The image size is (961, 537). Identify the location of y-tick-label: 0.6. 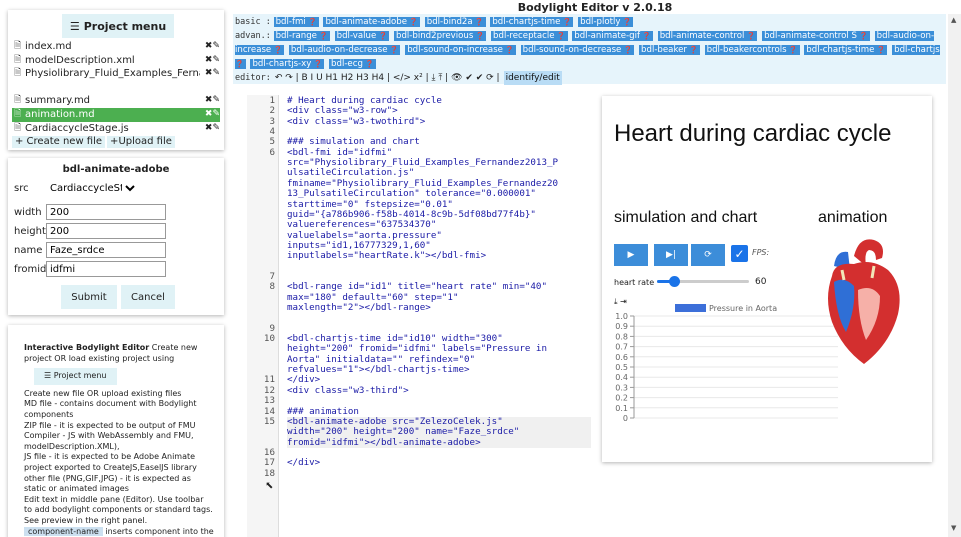
(621, 357).